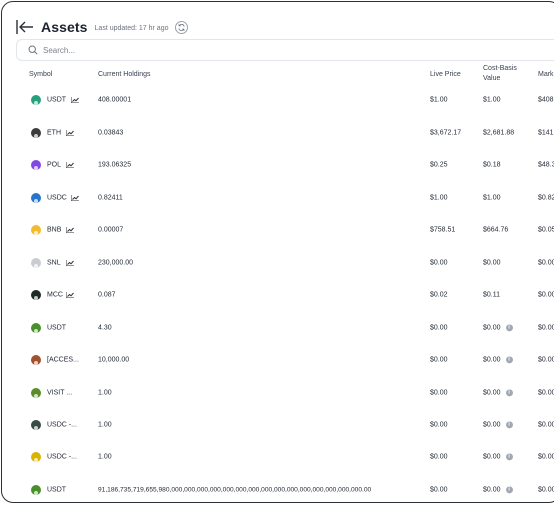 The width and height of the screenshot is (554, 505). What do you see at coordinates (500, 68) in the screenshot?
I see `cost-basis-line-1: Cost-Basis` at bounding box center [500, 68].